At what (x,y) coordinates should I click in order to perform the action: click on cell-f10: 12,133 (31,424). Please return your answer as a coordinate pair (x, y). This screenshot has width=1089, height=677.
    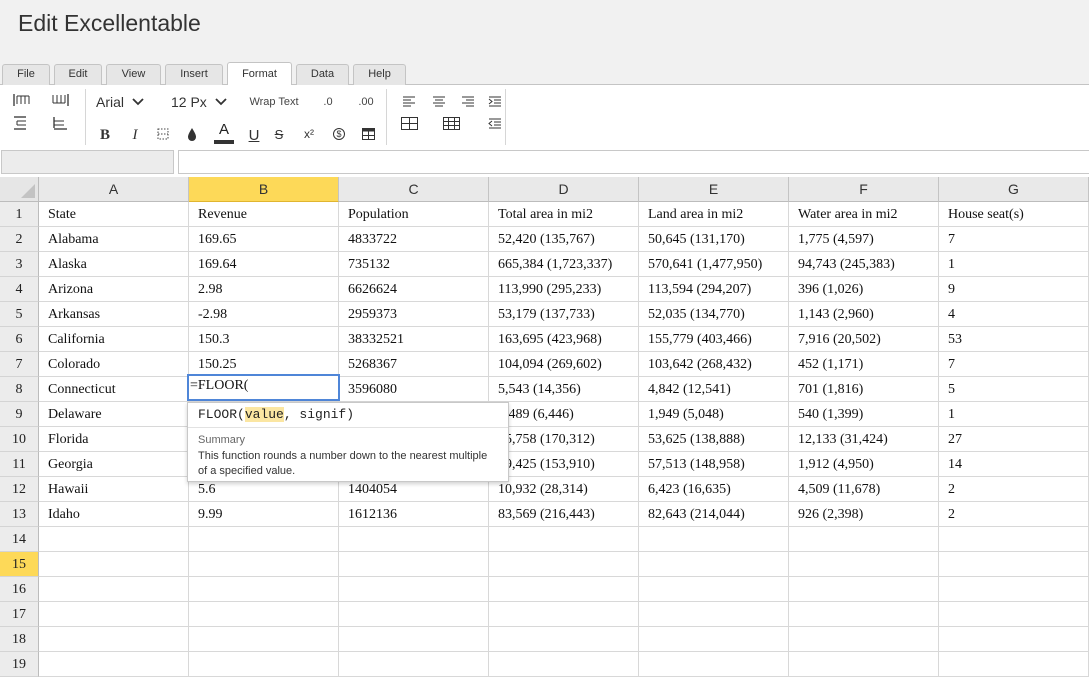
    Looking at the image, I should click on (864, 439).